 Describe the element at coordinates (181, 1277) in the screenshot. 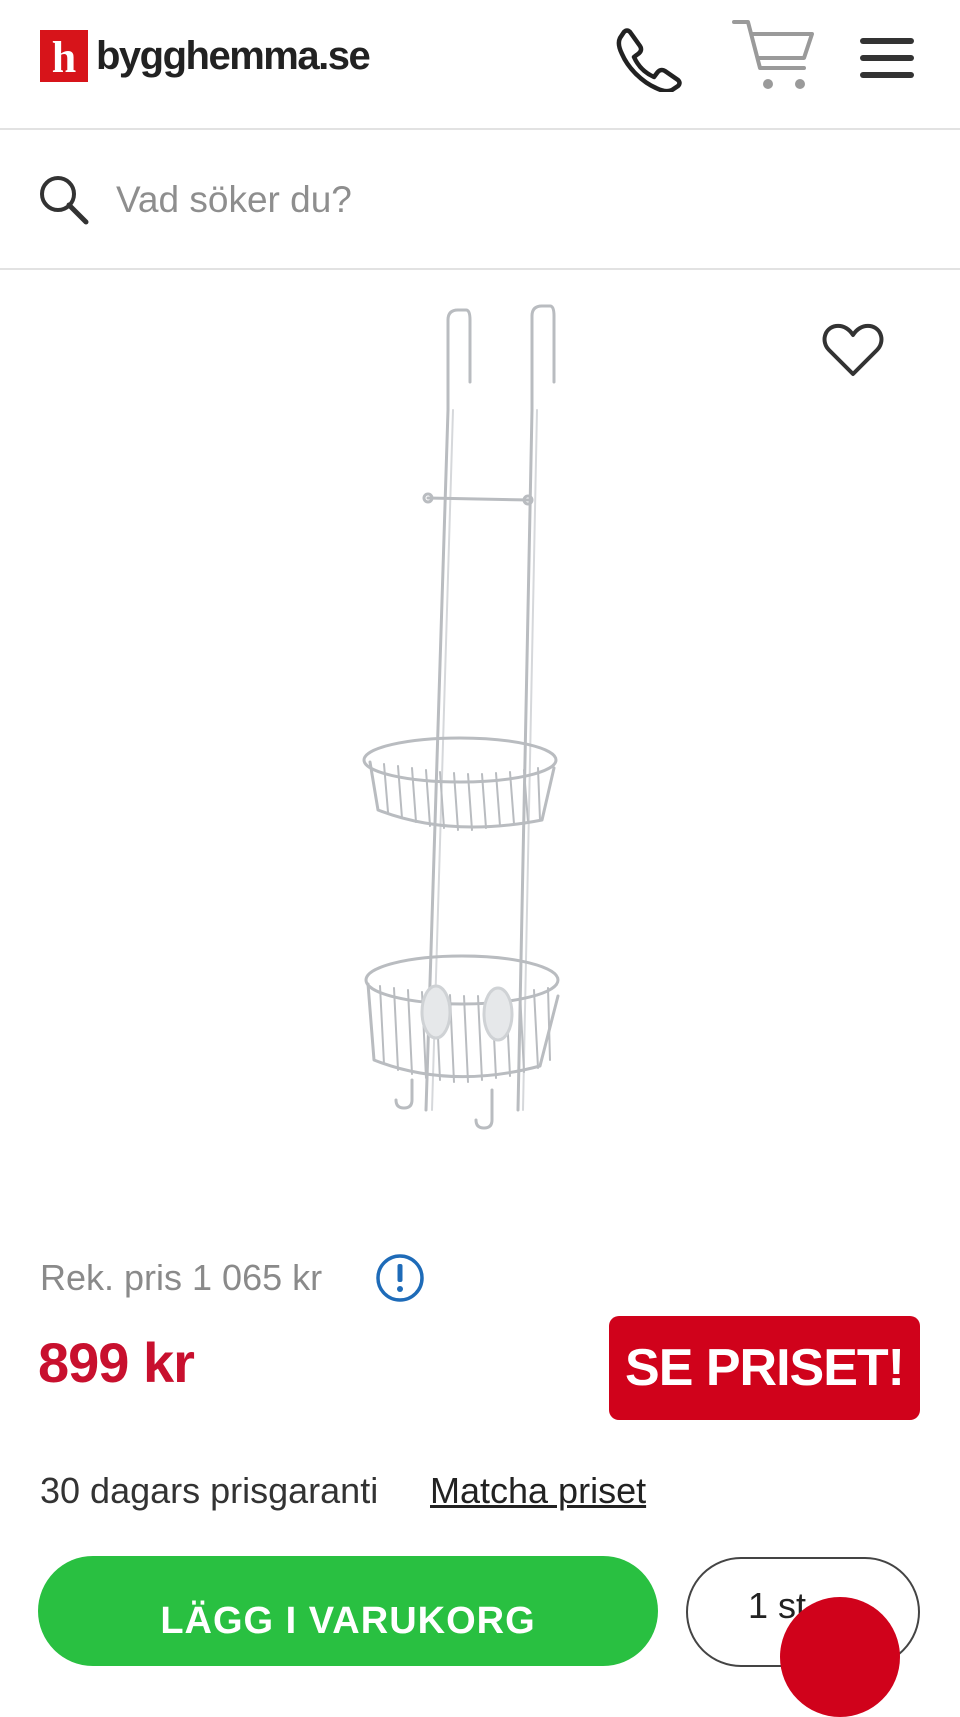

I see `recommended-price: Rek. pris 1 065 kr` at that location.